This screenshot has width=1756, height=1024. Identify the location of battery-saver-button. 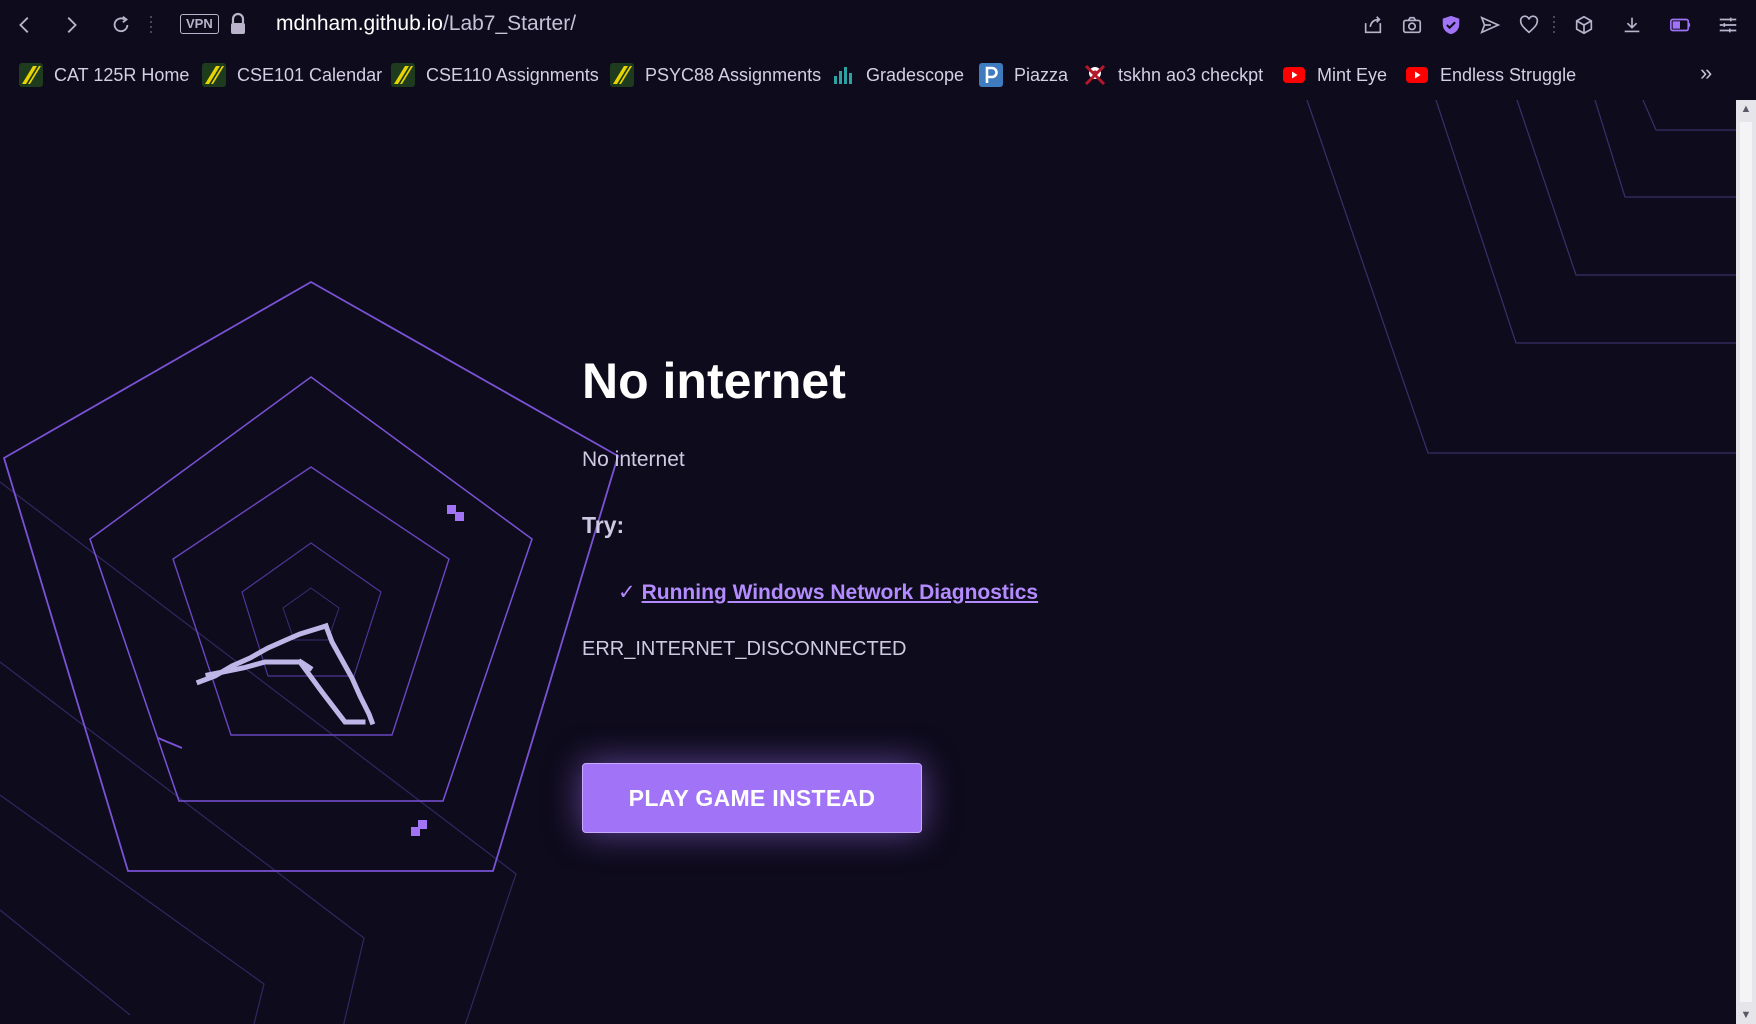
(1680, 25).